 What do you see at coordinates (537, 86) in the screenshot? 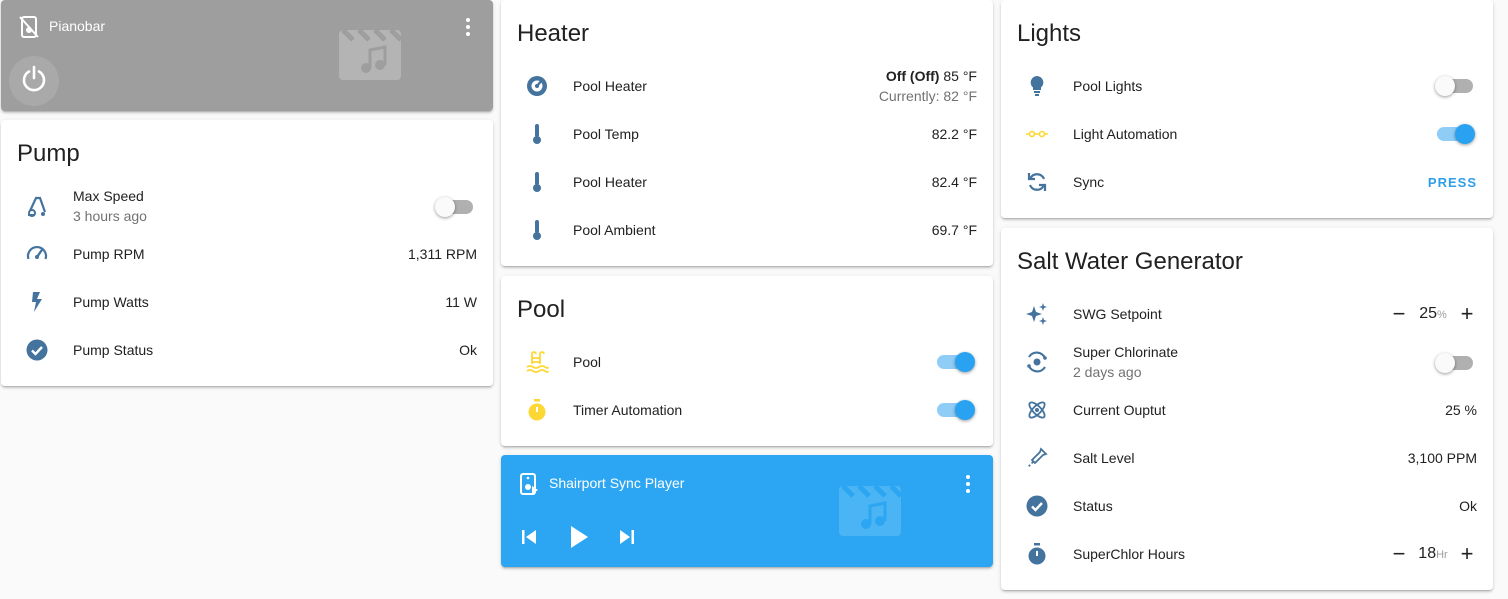
I see `thermostat-icon` at bounding box center [537, 86].